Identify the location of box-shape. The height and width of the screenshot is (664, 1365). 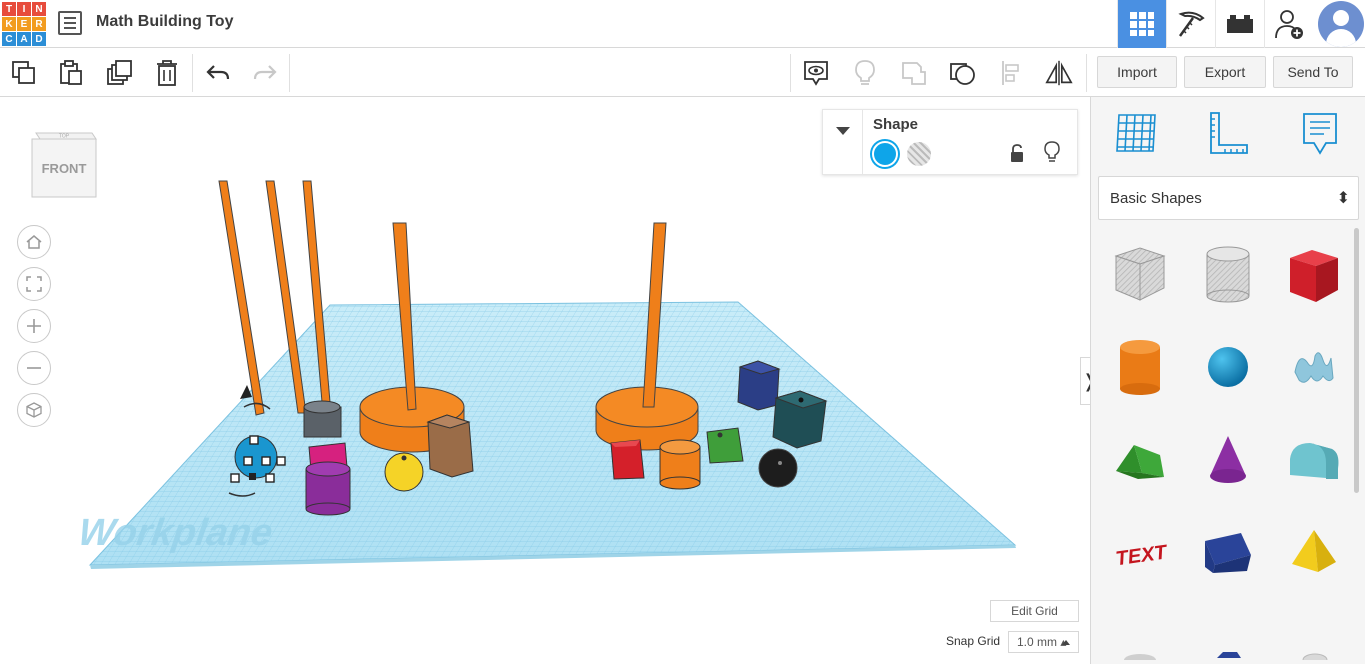
(1314, 274).